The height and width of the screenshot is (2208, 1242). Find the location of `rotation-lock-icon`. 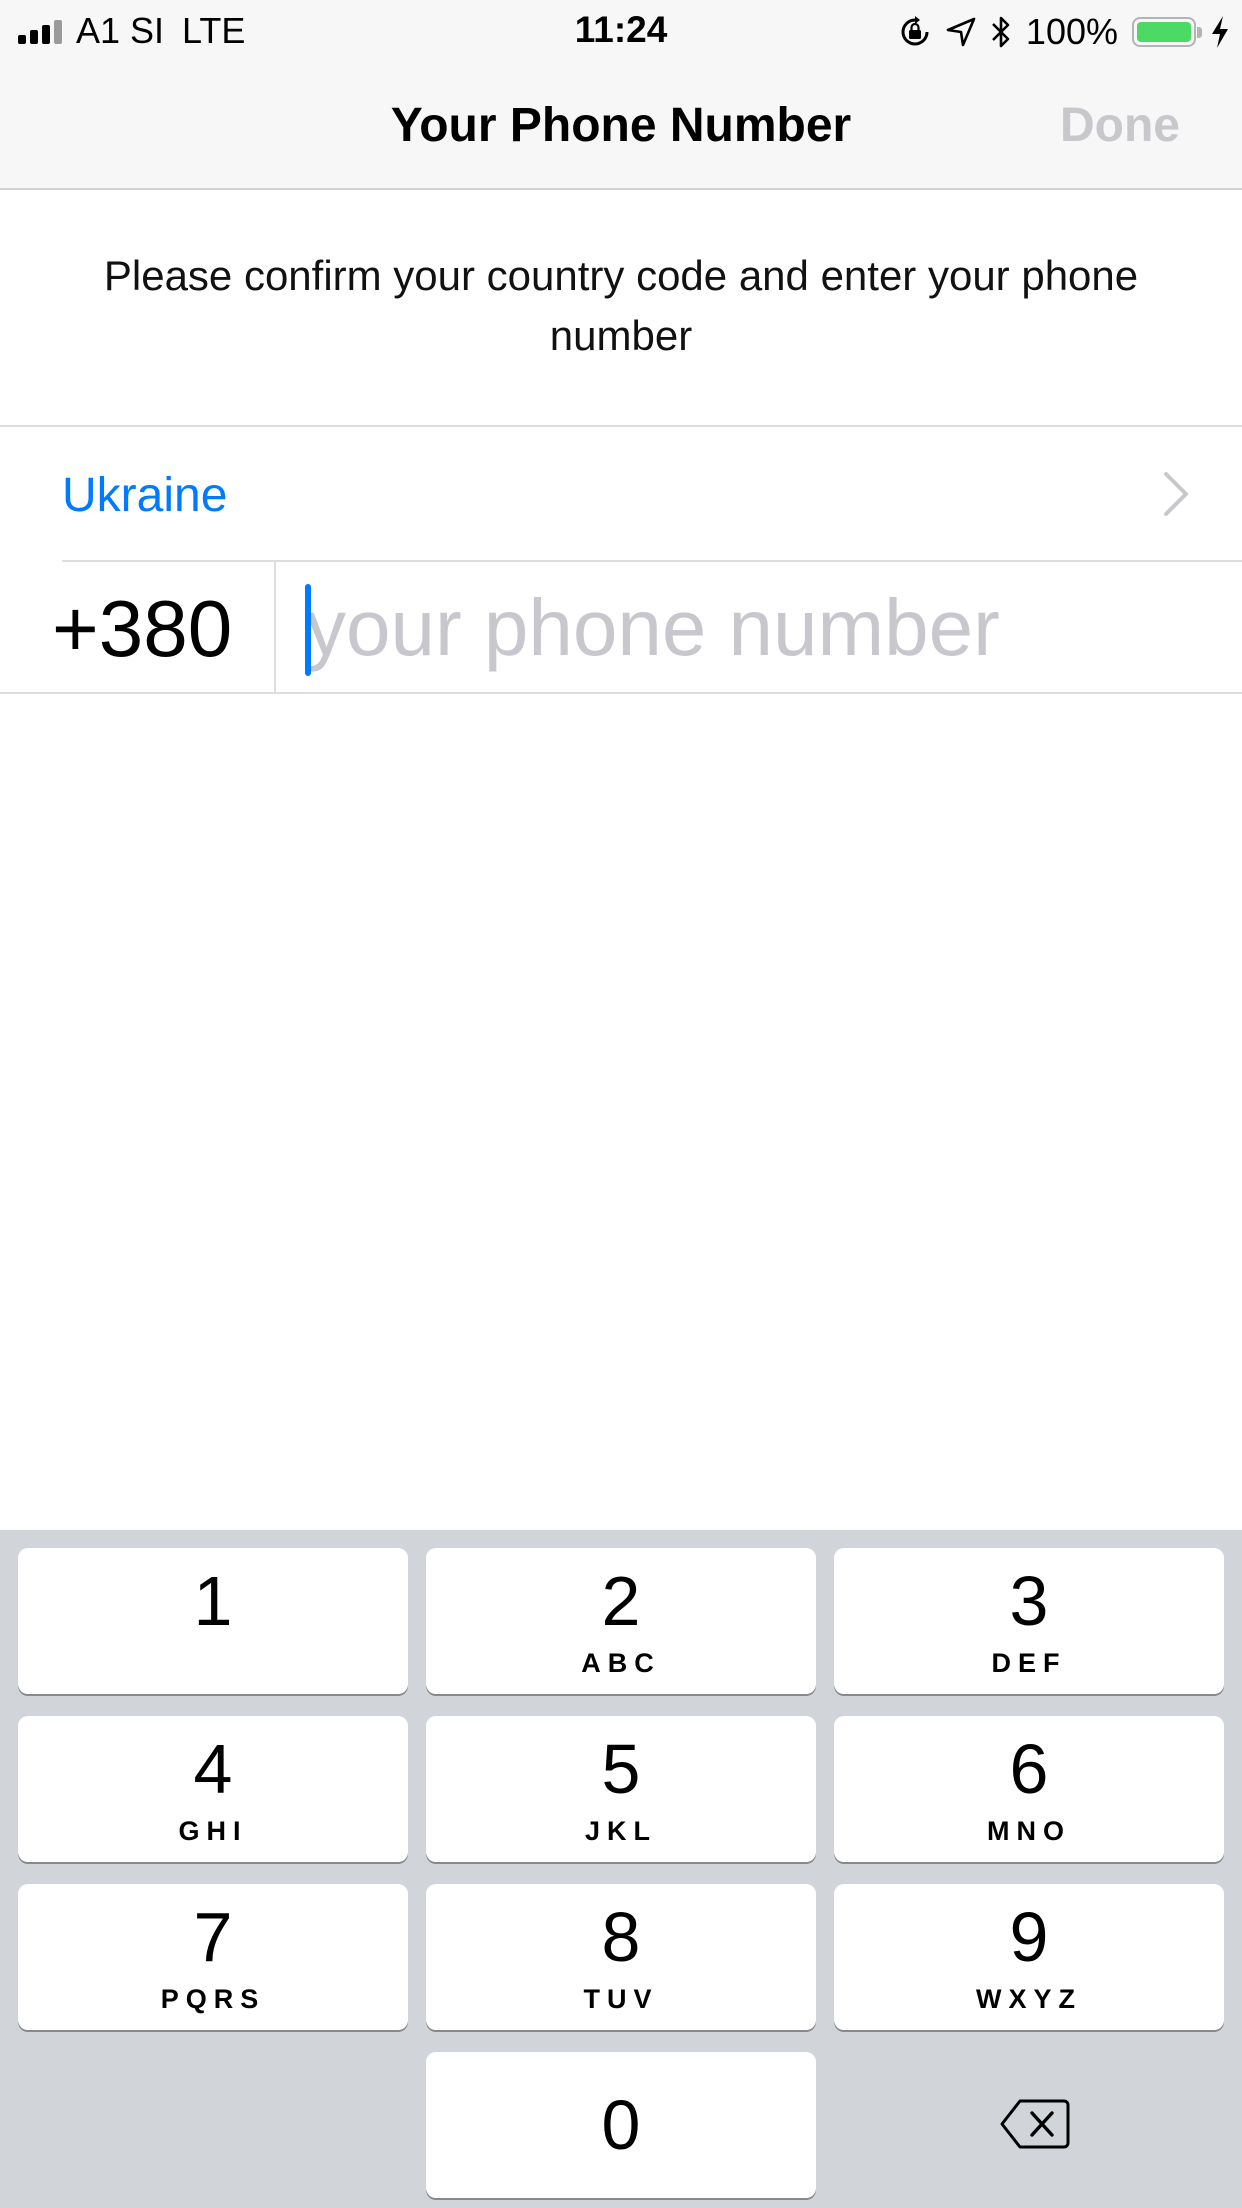

rotation-lock-icon is located at coordinates (915, 31).